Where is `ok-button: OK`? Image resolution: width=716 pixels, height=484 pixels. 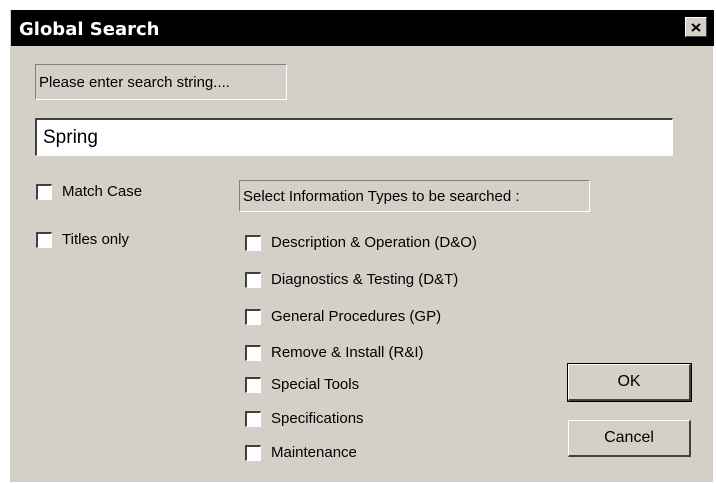
ok-button: OK is located at coordinates (629, 382).